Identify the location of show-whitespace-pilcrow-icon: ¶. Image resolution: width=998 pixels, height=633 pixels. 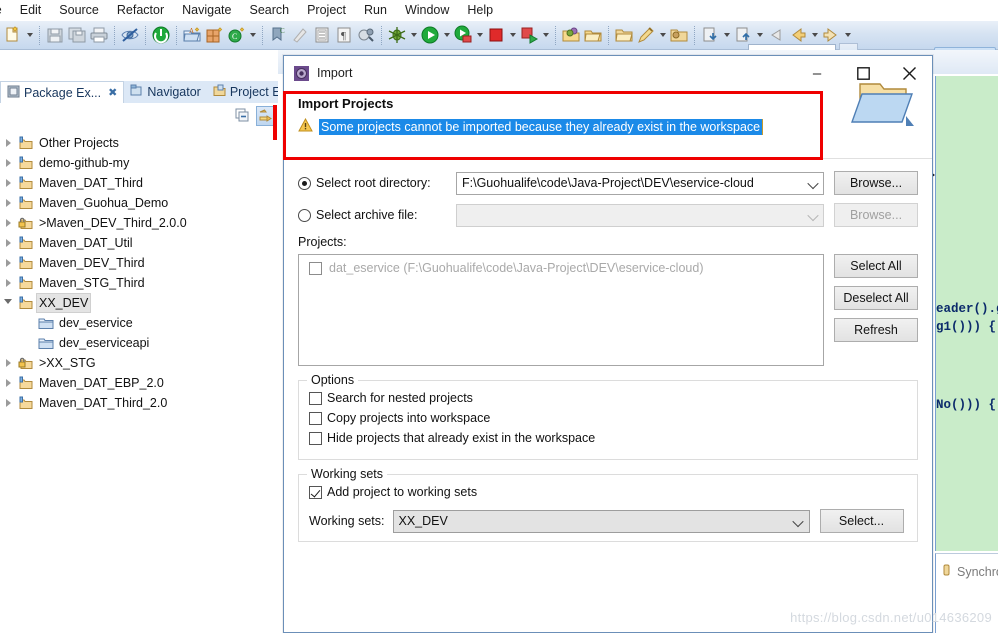
(344, 35).